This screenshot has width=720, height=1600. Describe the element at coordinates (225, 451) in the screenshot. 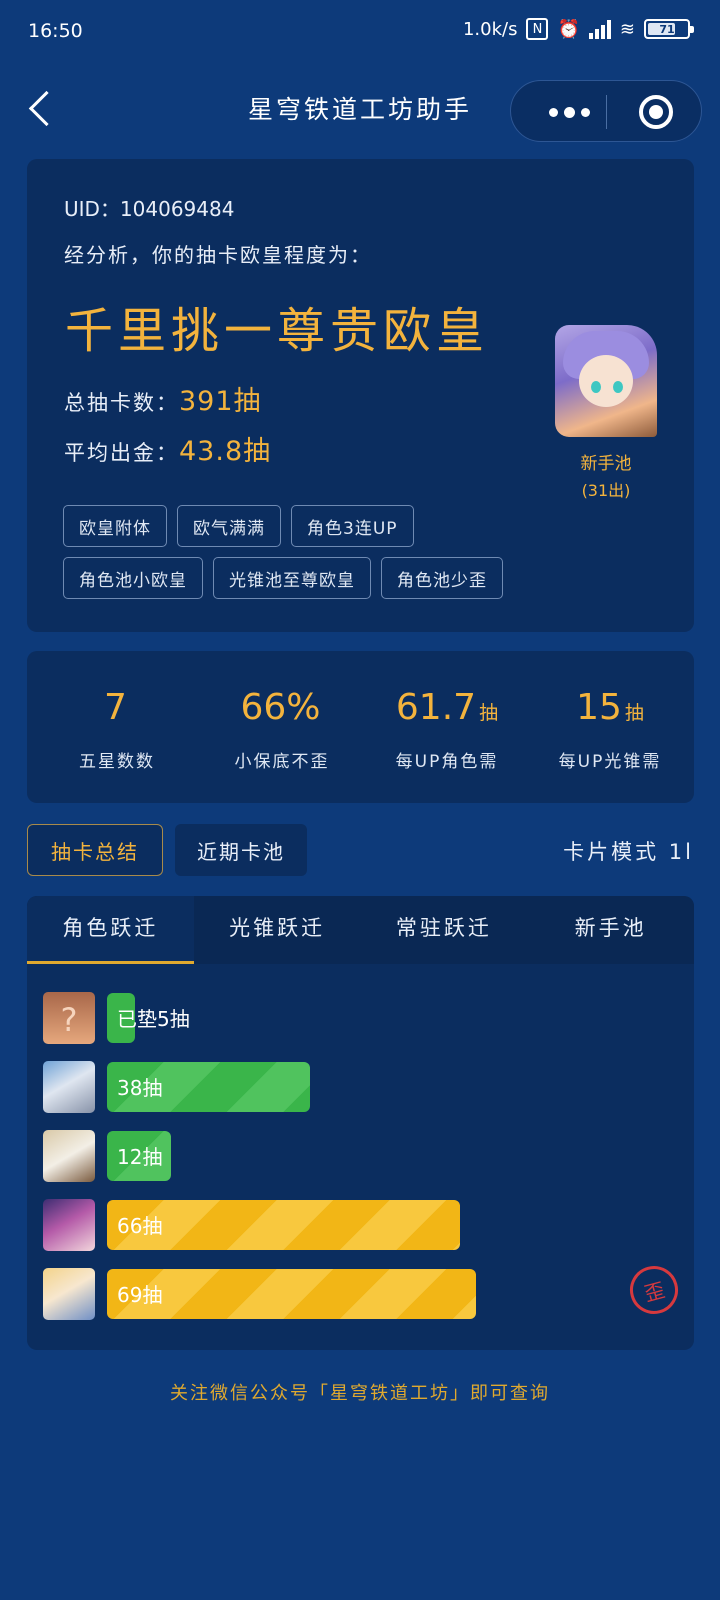

I see `avg-gold-value: 43.8抽` at that location.